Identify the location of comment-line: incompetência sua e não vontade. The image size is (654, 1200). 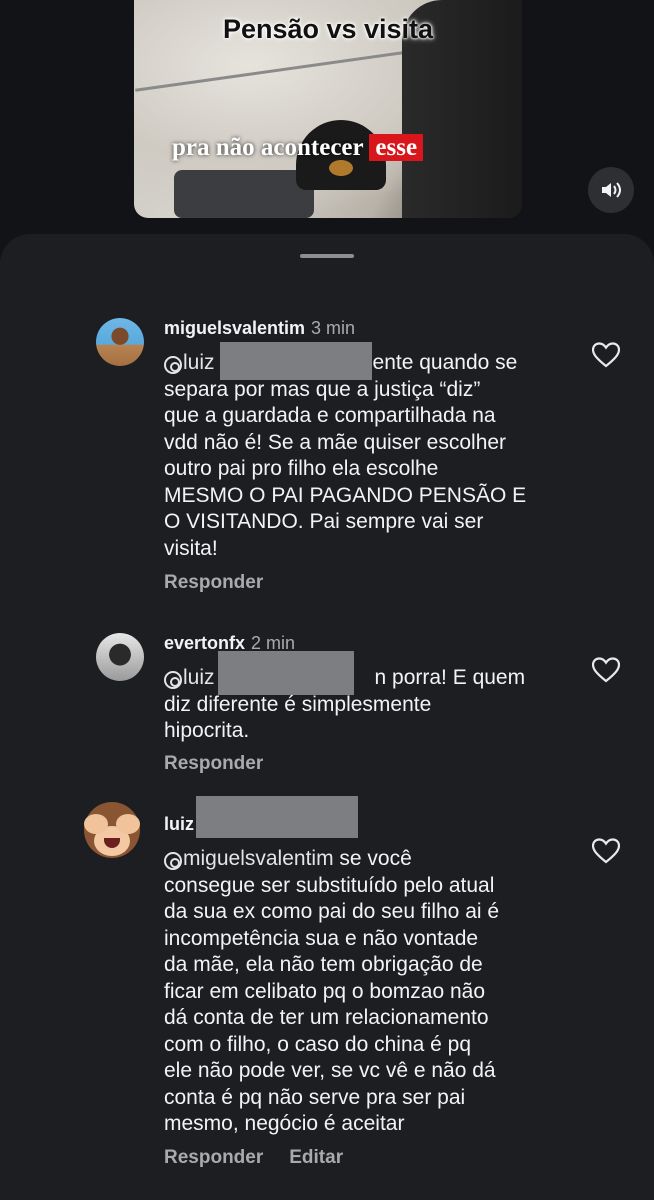
(321, 938).